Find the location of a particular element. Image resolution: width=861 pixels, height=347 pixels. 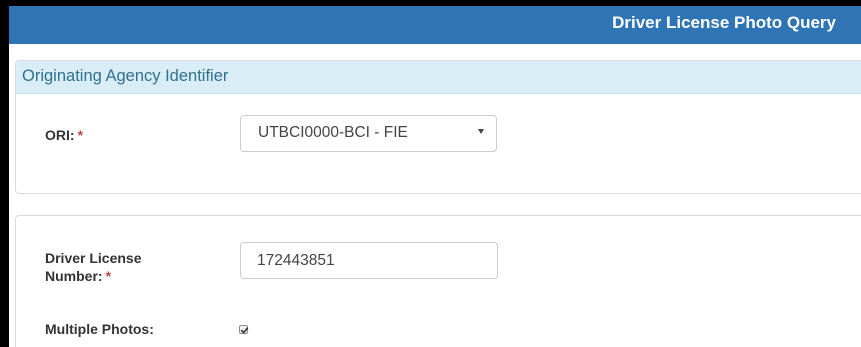

ori-select-value: UTBCI0000-BCI - FIE is located at coordinates (333, 132).